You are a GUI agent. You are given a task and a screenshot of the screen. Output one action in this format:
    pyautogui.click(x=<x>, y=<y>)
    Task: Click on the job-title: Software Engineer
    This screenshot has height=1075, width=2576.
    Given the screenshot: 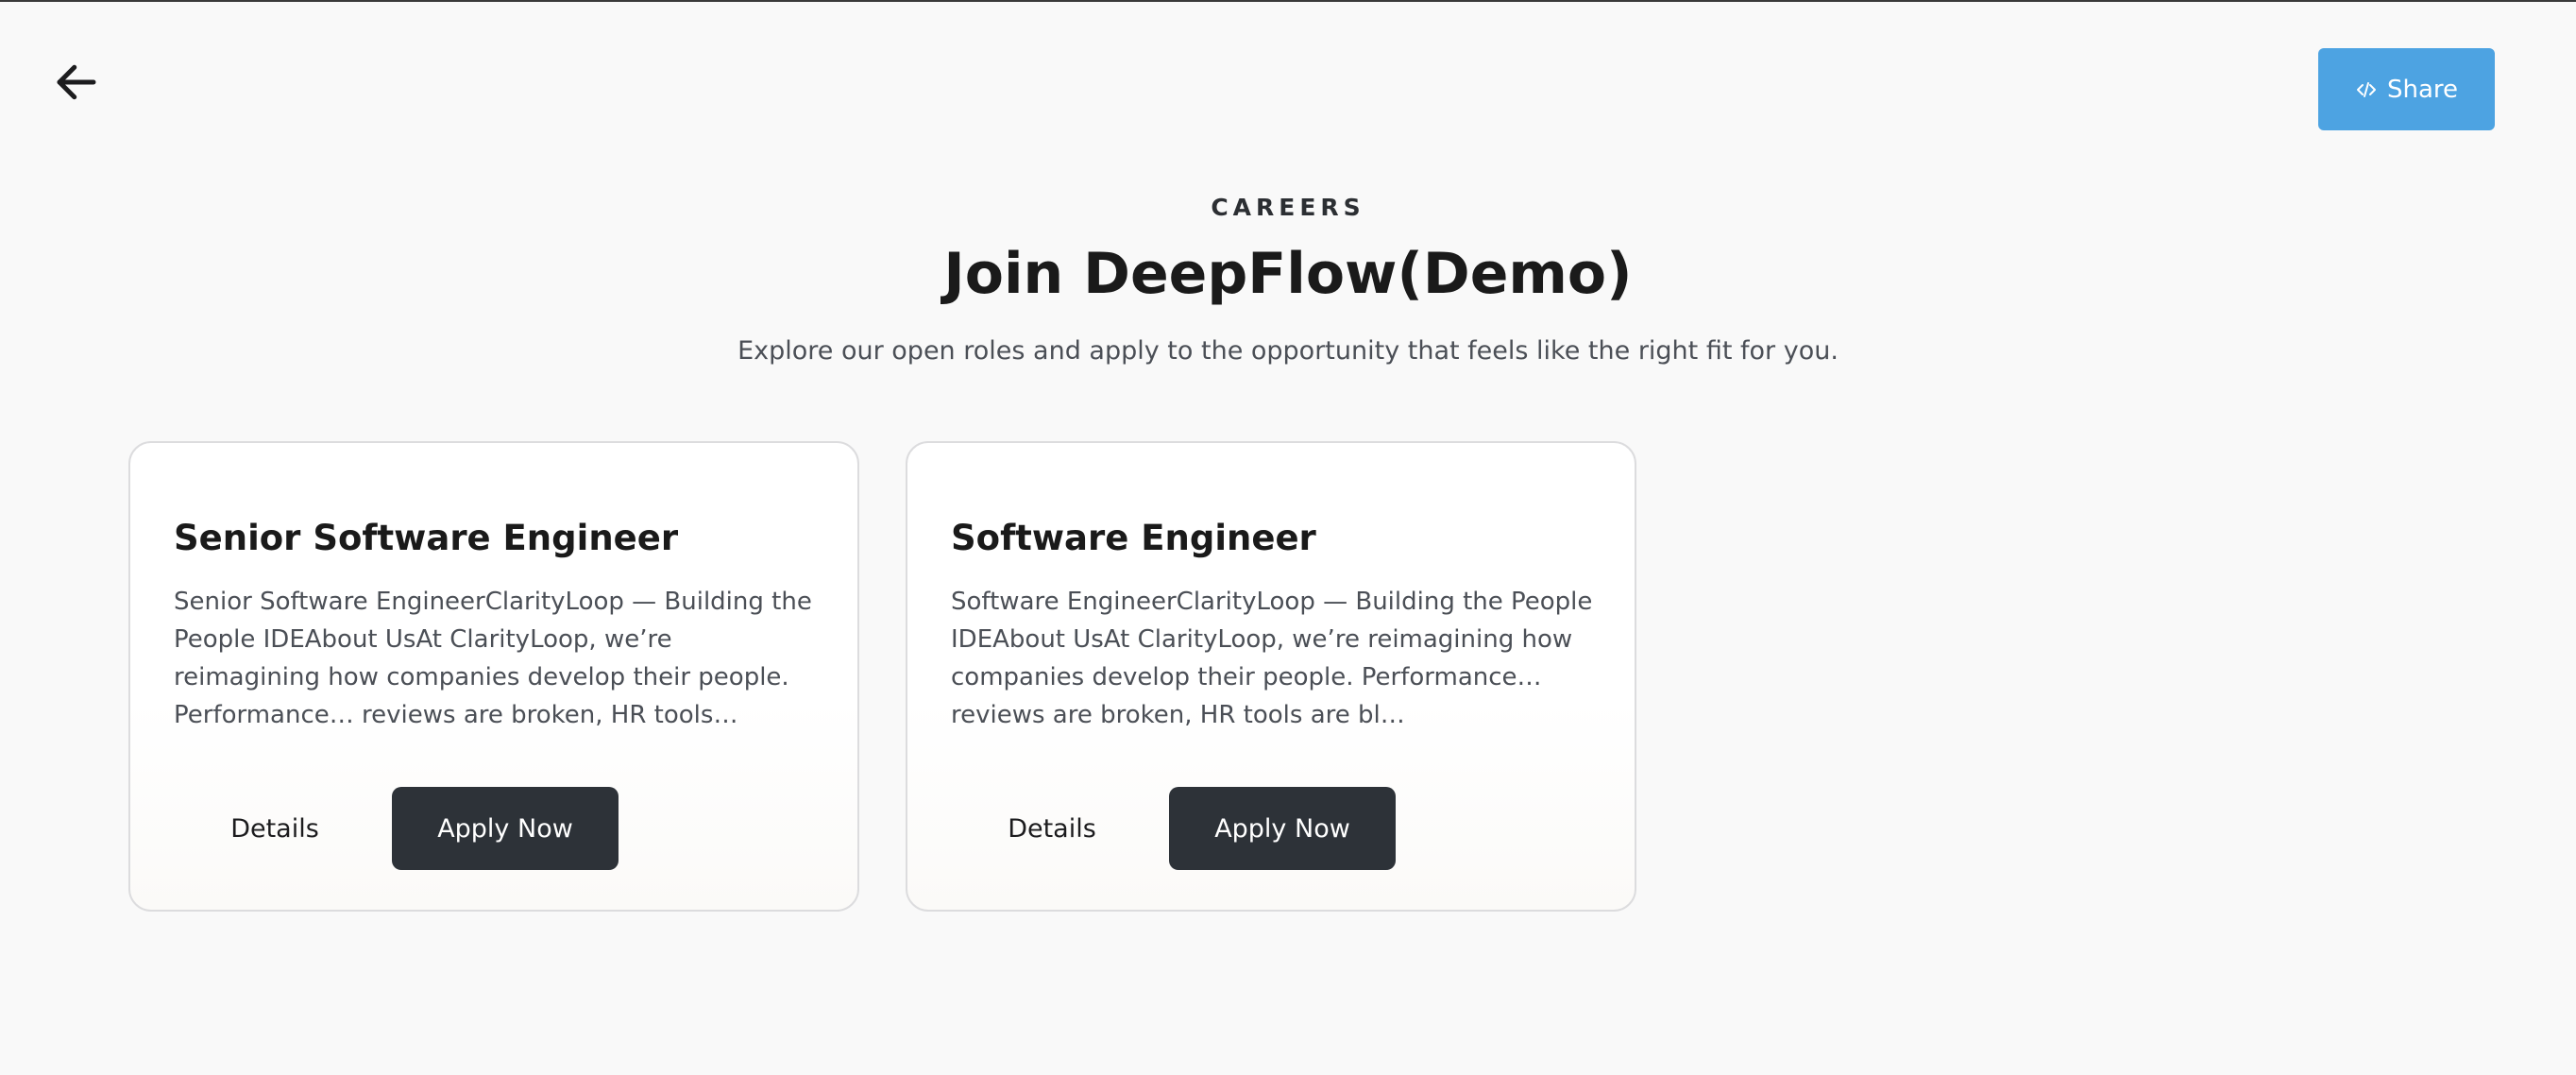 What is the action you would take?
    pyautogui.click(x=1133, y=538)
    